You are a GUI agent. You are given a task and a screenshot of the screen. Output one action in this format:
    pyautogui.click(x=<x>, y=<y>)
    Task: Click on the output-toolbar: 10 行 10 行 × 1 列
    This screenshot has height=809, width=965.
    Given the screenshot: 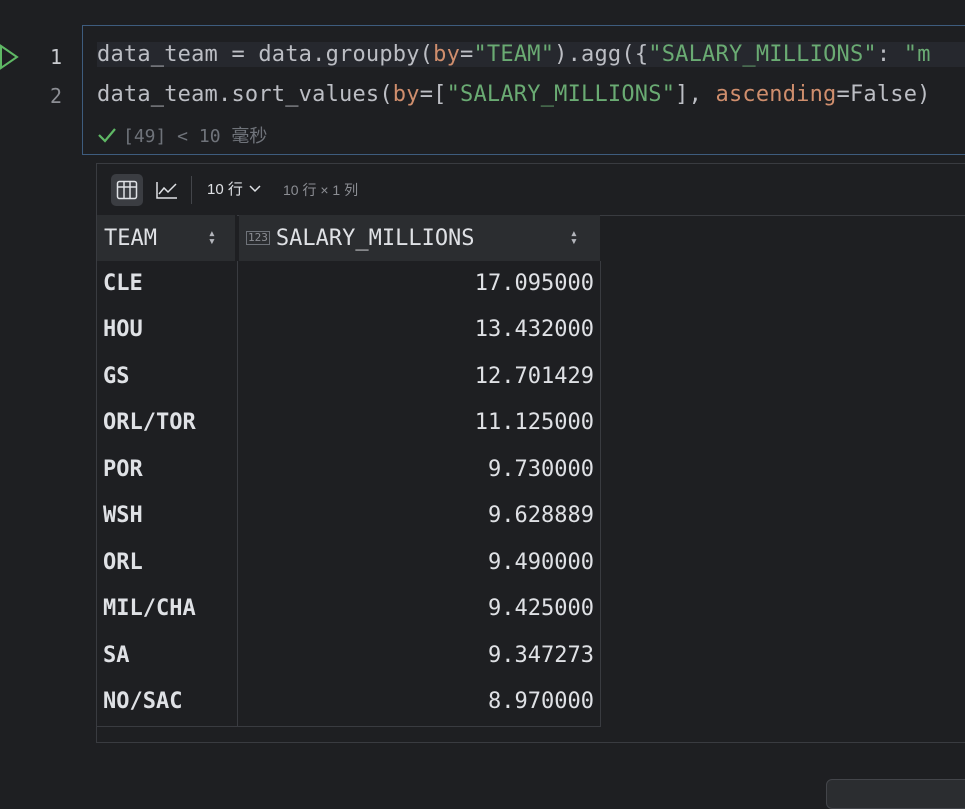 What is the action you would take?
    pyautogui.click(x=531, y=190)
    